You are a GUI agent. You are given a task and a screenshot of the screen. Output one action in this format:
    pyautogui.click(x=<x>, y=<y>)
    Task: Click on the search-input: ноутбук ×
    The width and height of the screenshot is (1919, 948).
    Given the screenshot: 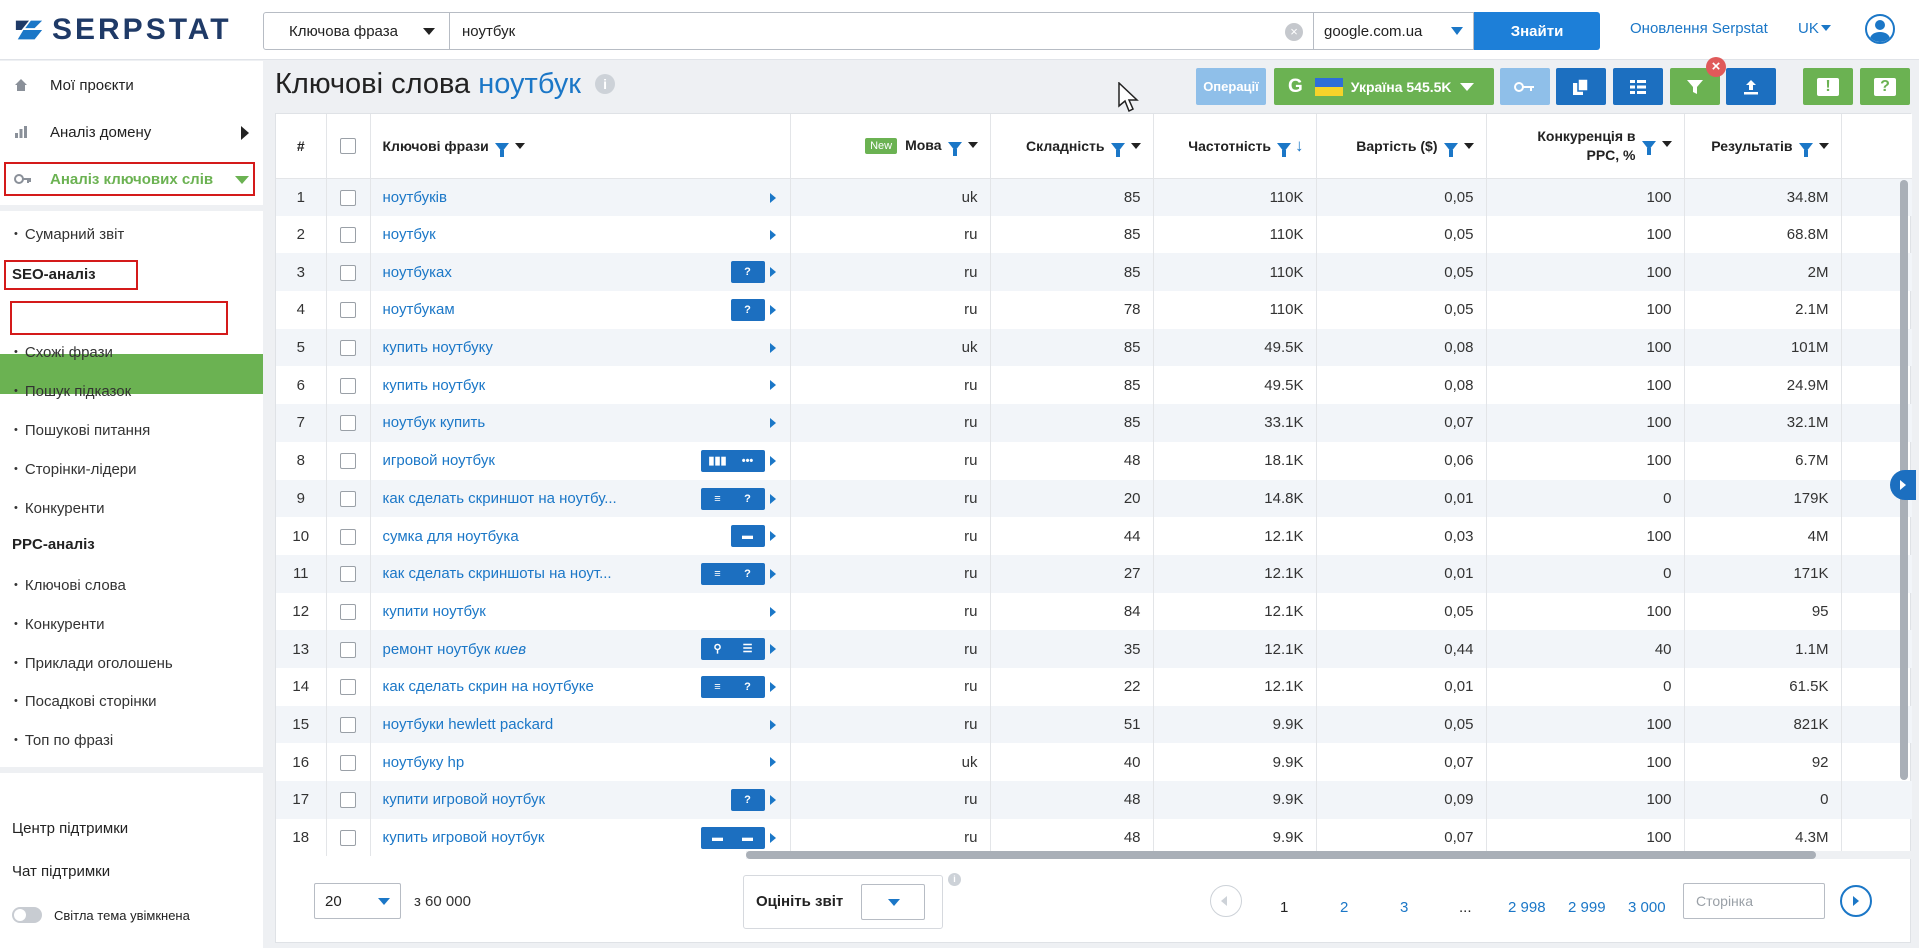 What is the action you would take?
    pyautogui.click(x=882, y=31)
    